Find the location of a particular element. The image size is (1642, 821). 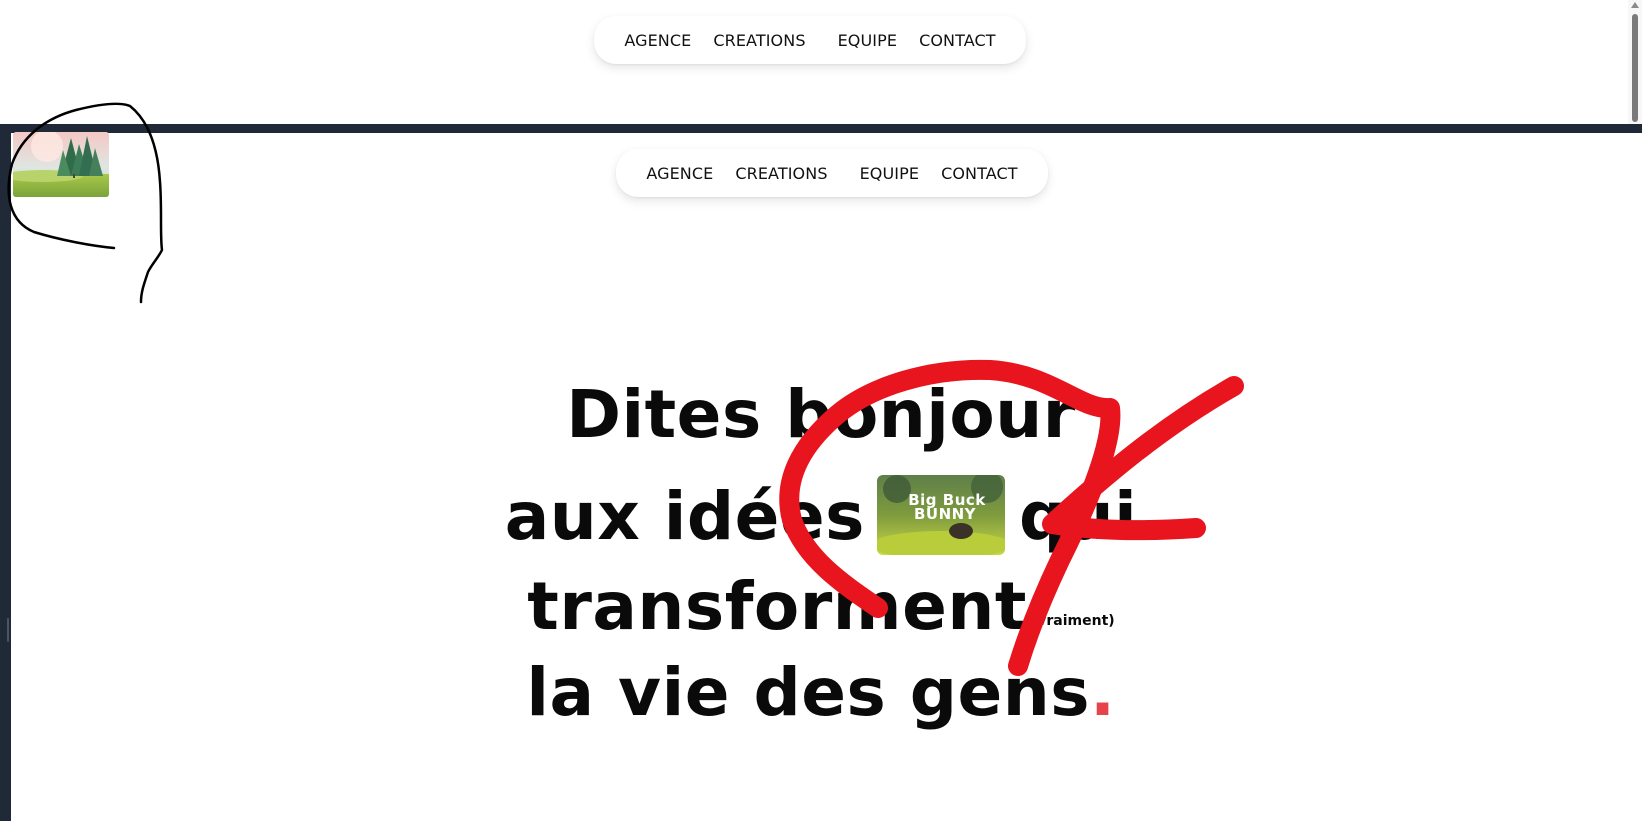

hero-line-4: la vie des gens. is located at coordinates (821, 692).